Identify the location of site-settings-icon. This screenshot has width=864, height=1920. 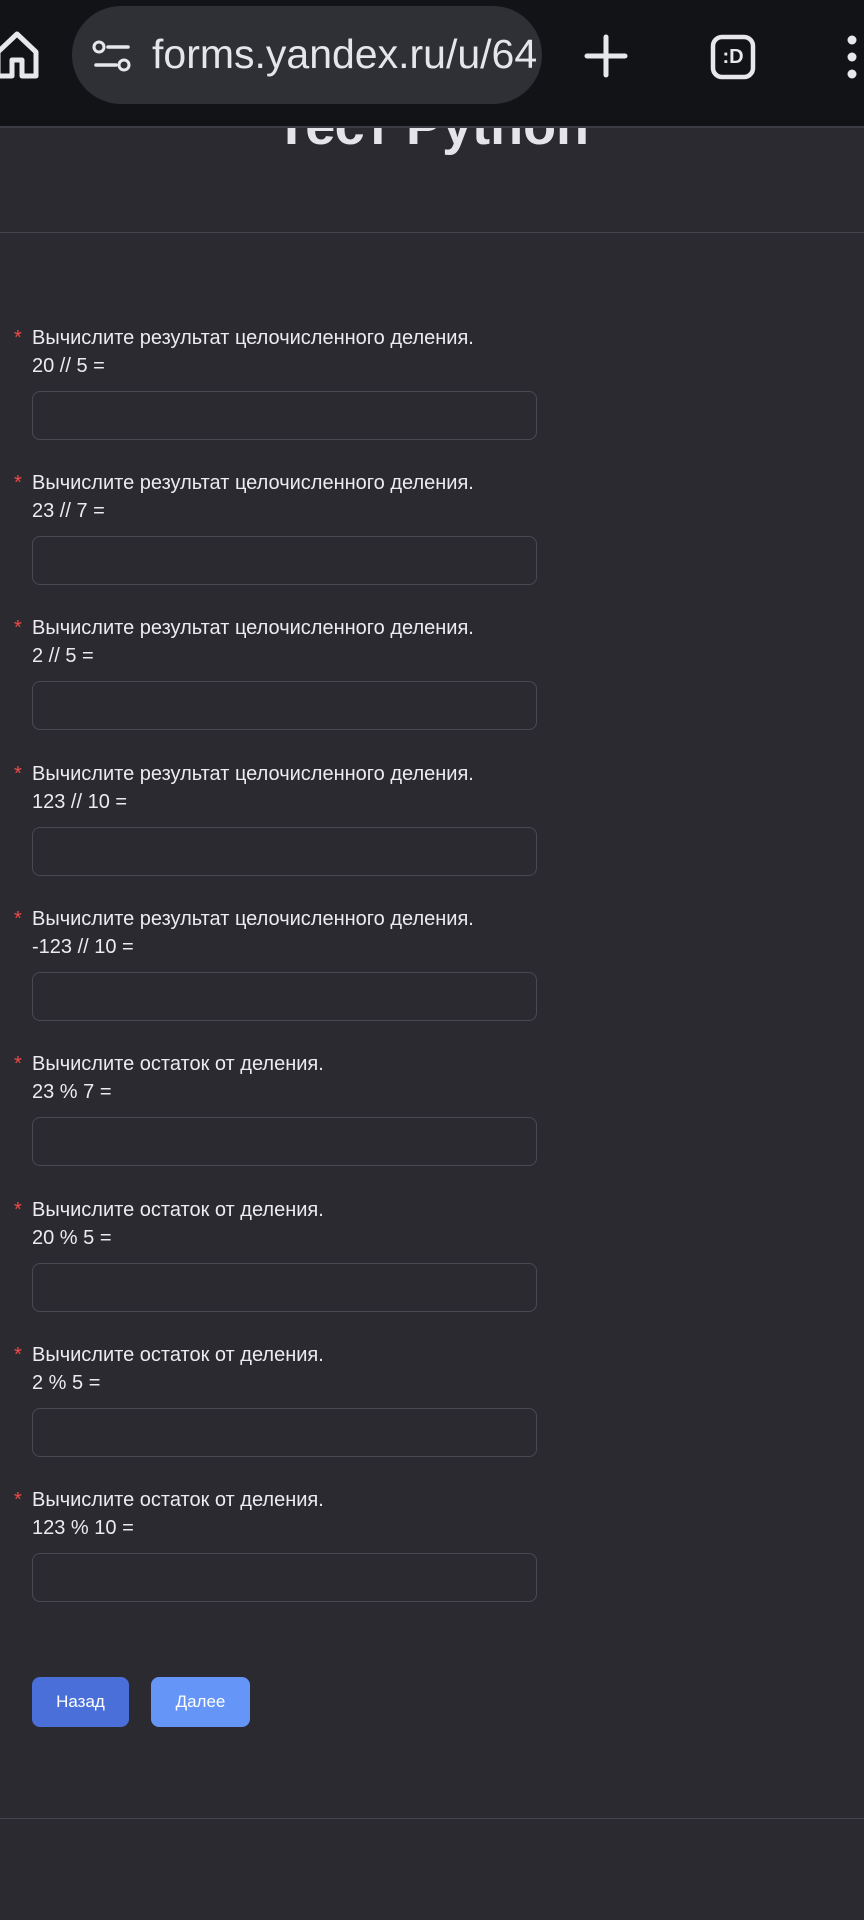
(112, 56).